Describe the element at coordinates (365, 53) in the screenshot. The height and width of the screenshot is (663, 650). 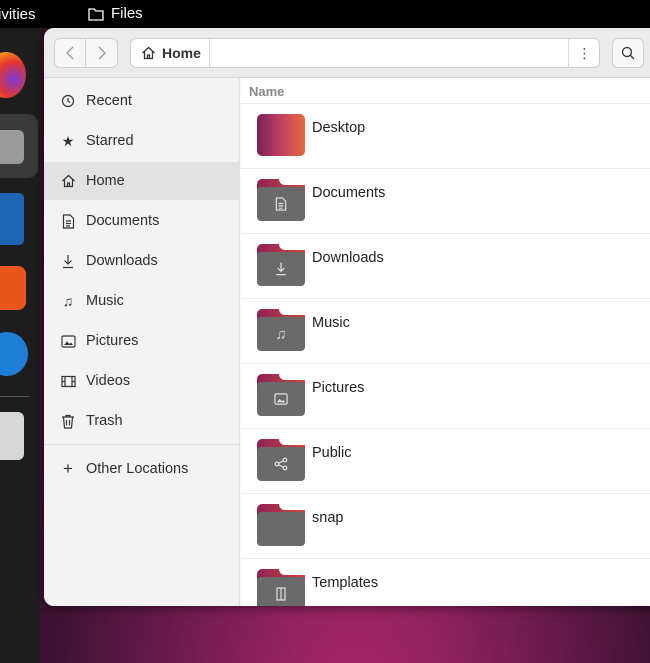
I see `path-bar: Home` at that location.